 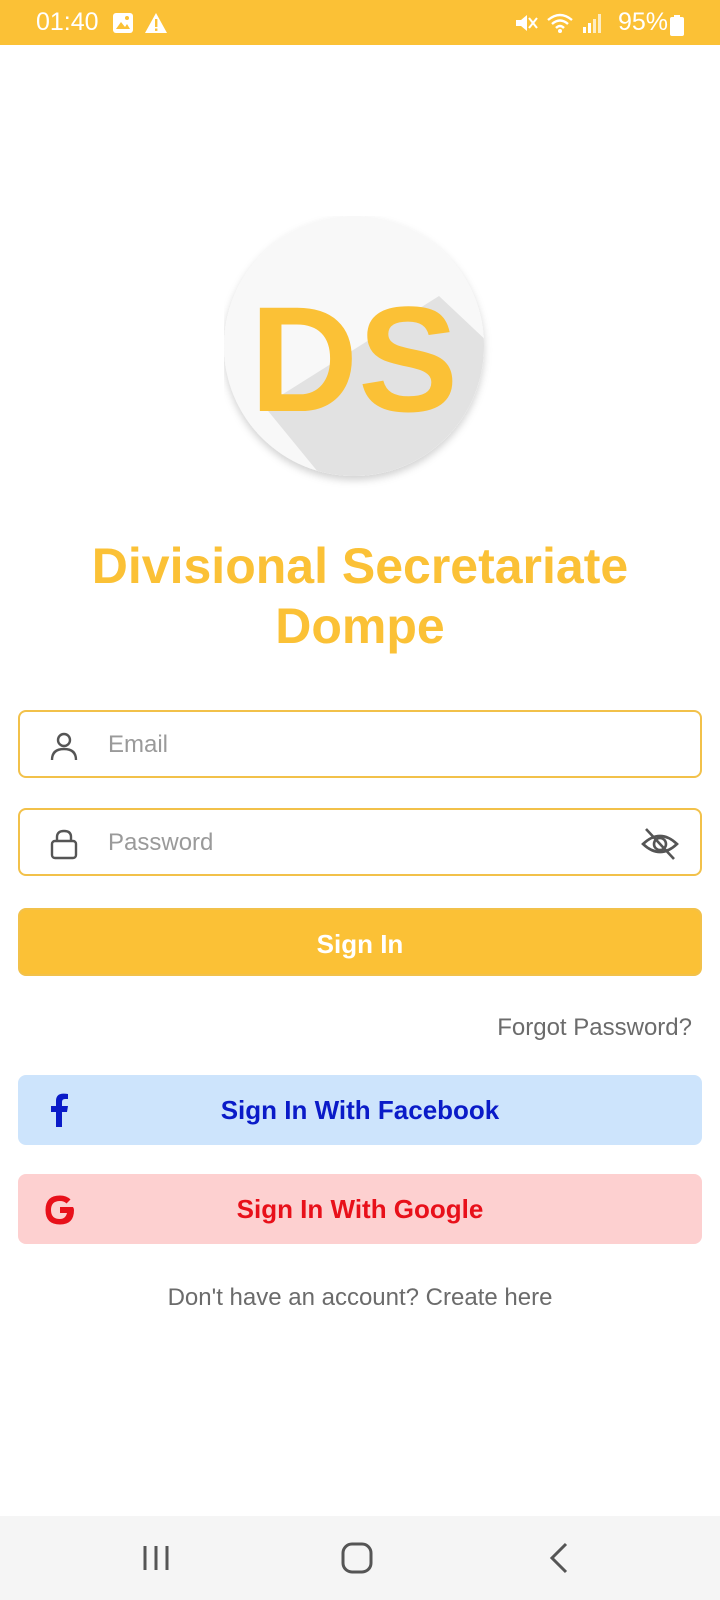 I want to click on google-sign-in-label: Sign In With Google, so click(x=360, y=1209).